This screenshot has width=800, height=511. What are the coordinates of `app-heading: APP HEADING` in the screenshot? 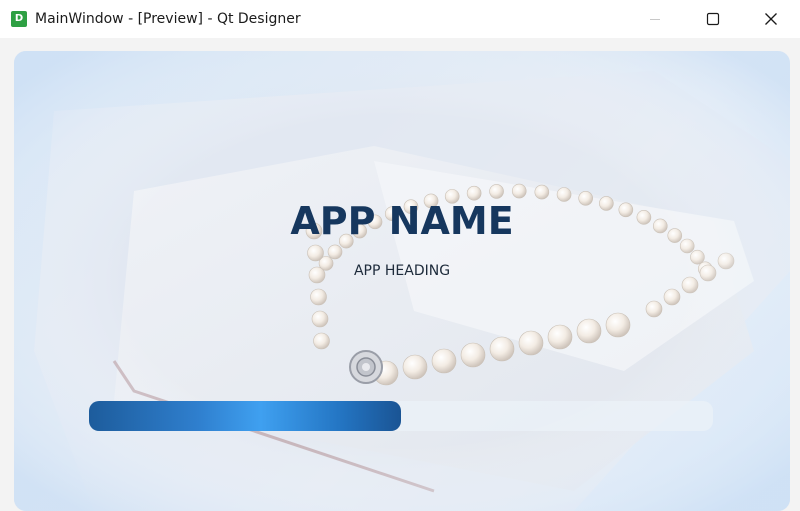 It's located at (402, 271).